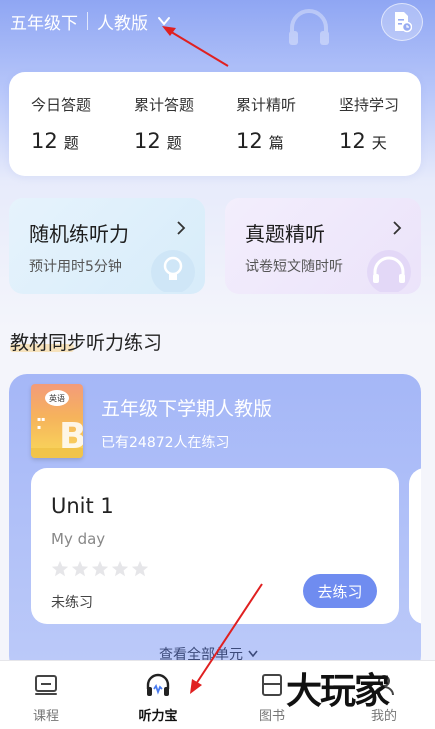  I want to click on unit-status: 未练习, so click(72, 603).